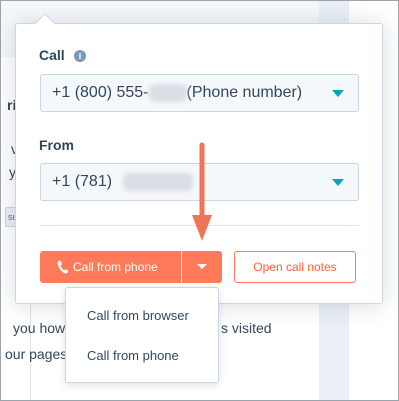  I want to click on call-method-dropdown-toggle, so click(202, 267).